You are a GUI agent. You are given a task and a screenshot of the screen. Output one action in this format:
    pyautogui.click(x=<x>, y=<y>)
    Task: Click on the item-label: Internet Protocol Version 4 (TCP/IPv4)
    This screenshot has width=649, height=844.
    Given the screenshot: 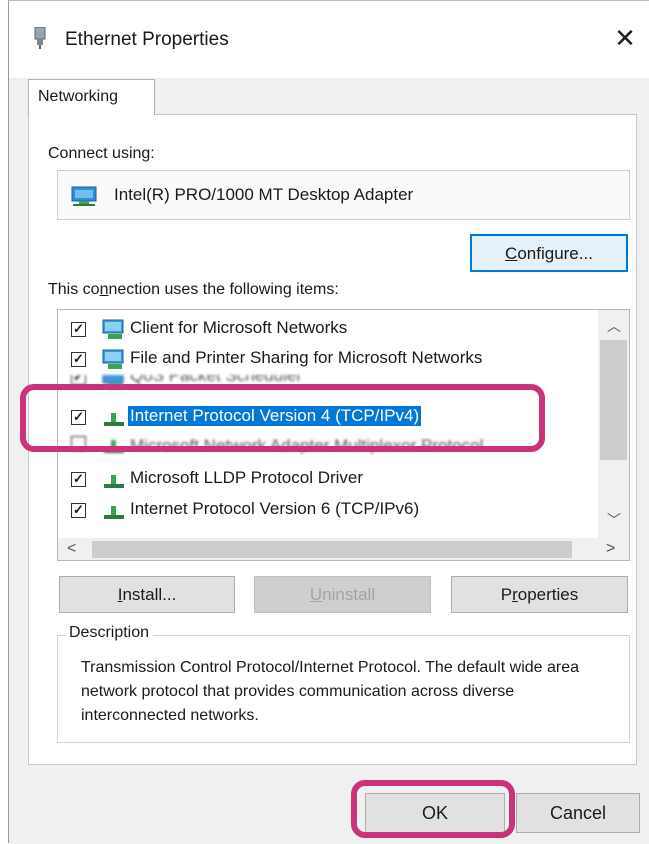 What is the action you would take?
    pyautogui.click(x=275, y=416)
    